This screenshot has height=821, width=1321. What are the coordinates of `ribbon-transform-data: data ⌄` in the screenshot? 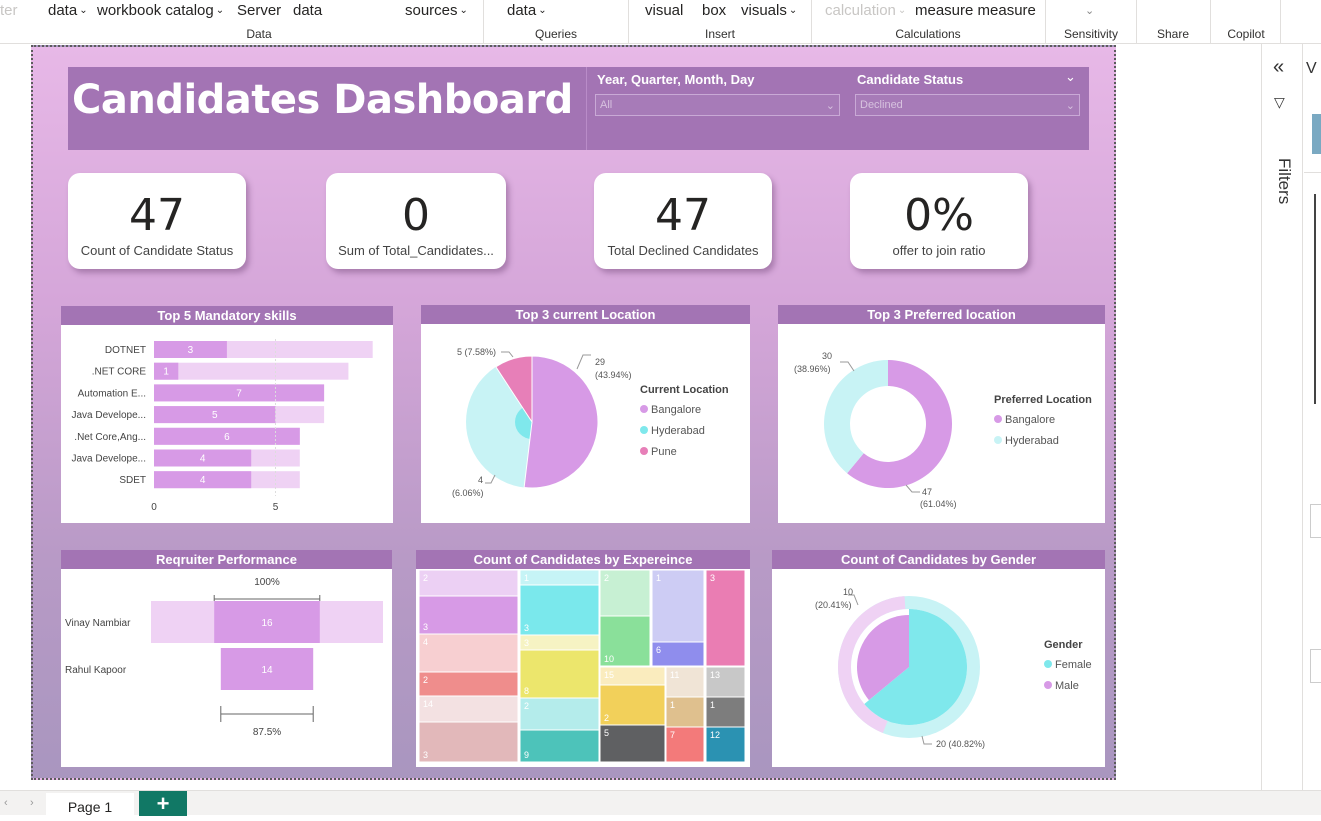 It's located at (527, 10).